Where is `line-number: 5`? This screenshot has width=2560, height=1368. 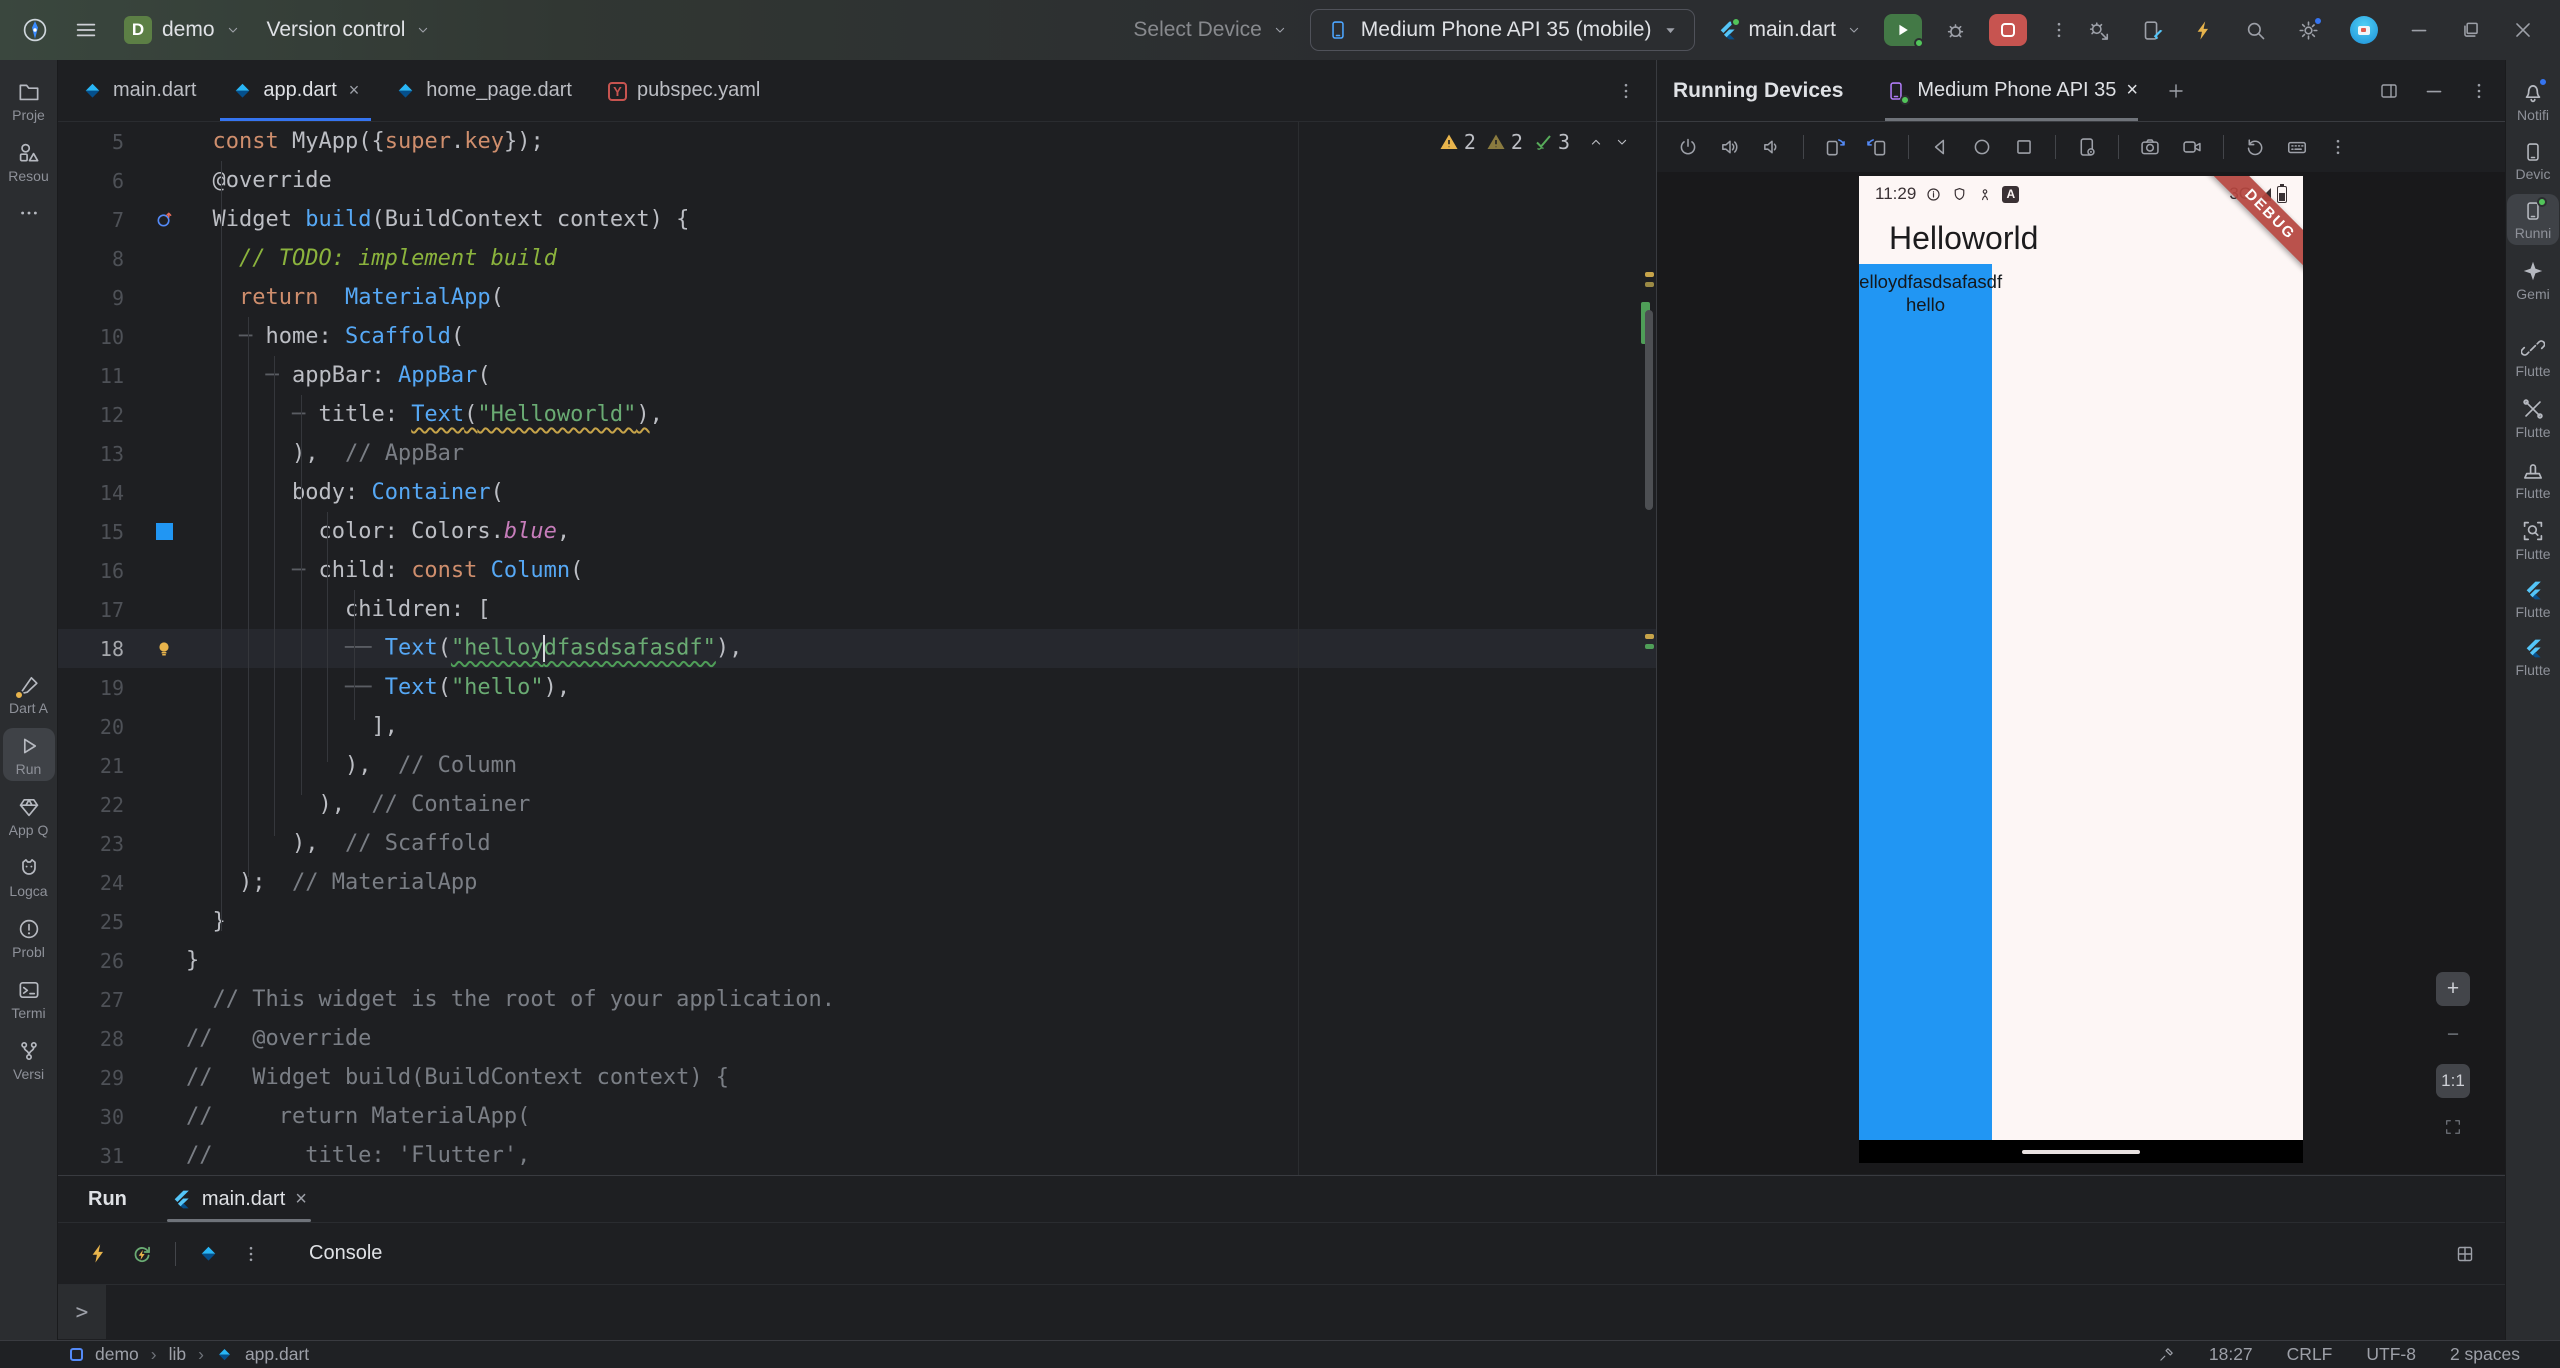 line-number: 5 is located at coordinates (100, 142).